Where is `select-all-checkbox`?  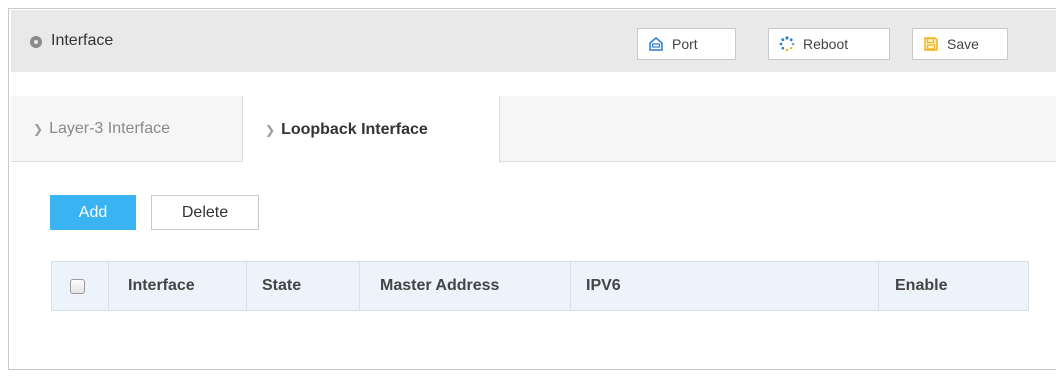 select-all-checkbox is located at coordinates (77, 286).